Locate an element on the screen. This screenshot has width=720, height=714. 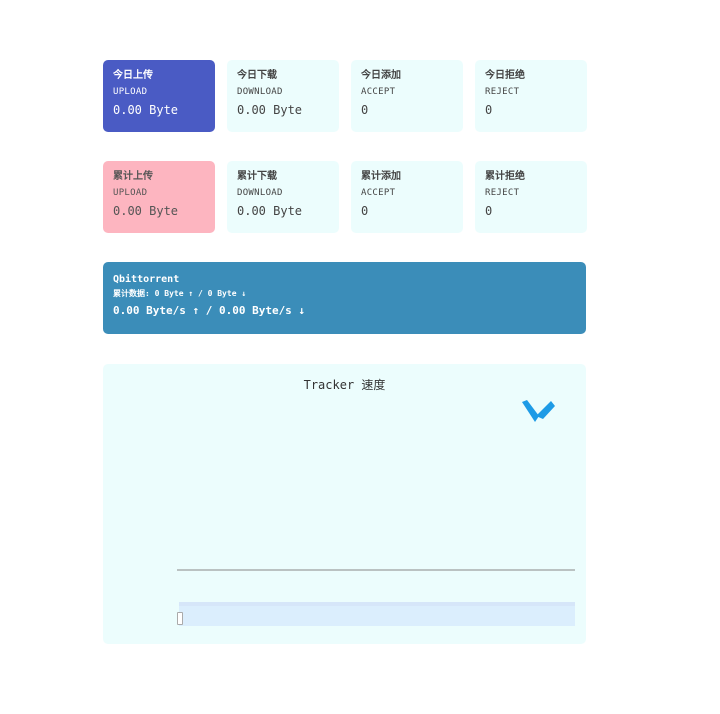
total-download-card: 累计下载 DOWNLOAD 0.00 Byte is located at coordinates (283, 197).